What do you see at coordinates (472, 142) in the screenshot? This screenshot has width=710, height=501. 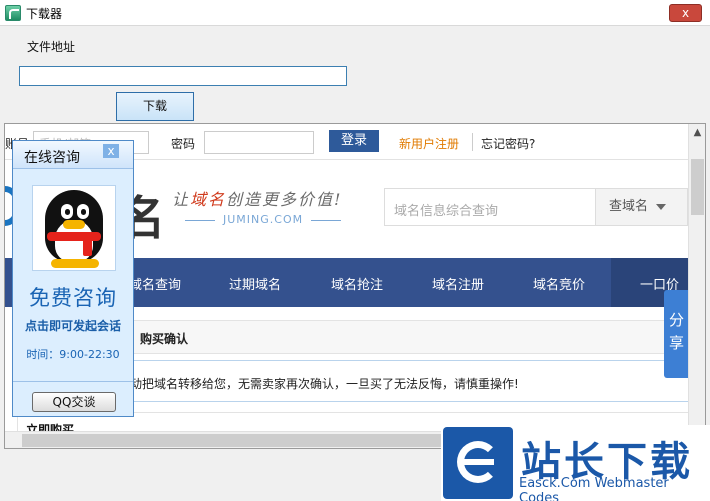 I see `login-bar-divider` at bounding box center [472, 142].